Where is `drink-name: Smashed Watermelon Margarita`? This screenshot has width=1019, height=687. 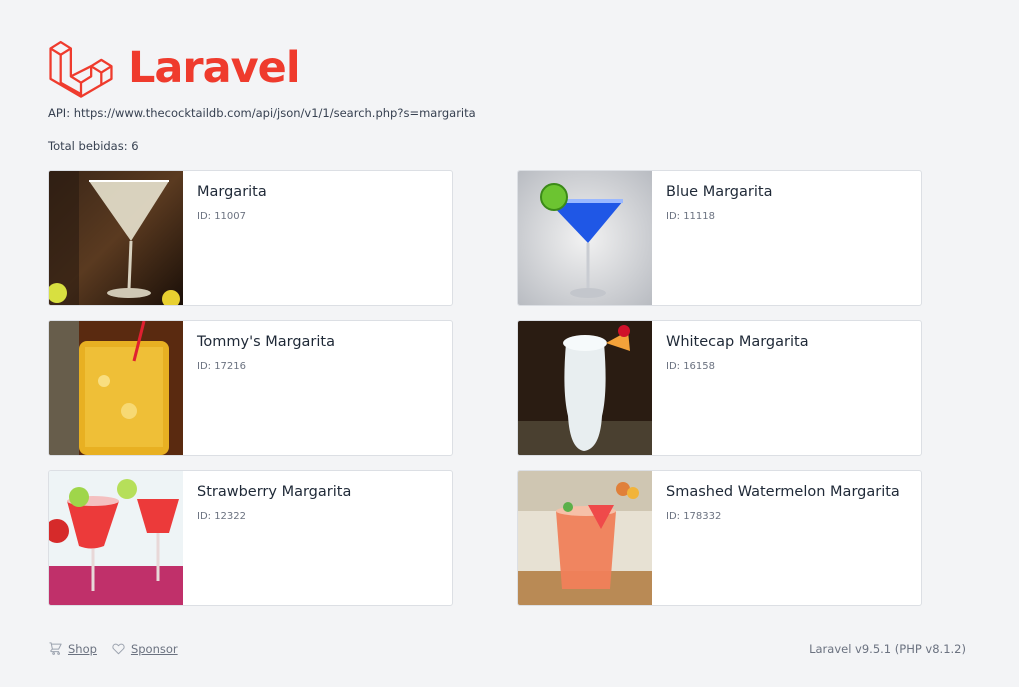 drink-name: Smashed Watermelon Margarita is located at coordinates (783, 492).